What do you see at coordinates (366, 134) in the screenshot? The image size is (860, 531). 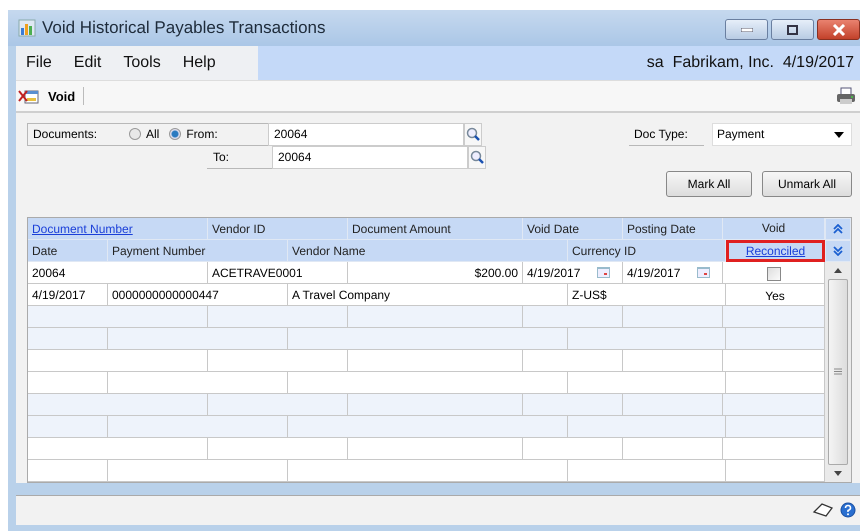 I see `from-field: 20064` at bounding box center [366, 134].